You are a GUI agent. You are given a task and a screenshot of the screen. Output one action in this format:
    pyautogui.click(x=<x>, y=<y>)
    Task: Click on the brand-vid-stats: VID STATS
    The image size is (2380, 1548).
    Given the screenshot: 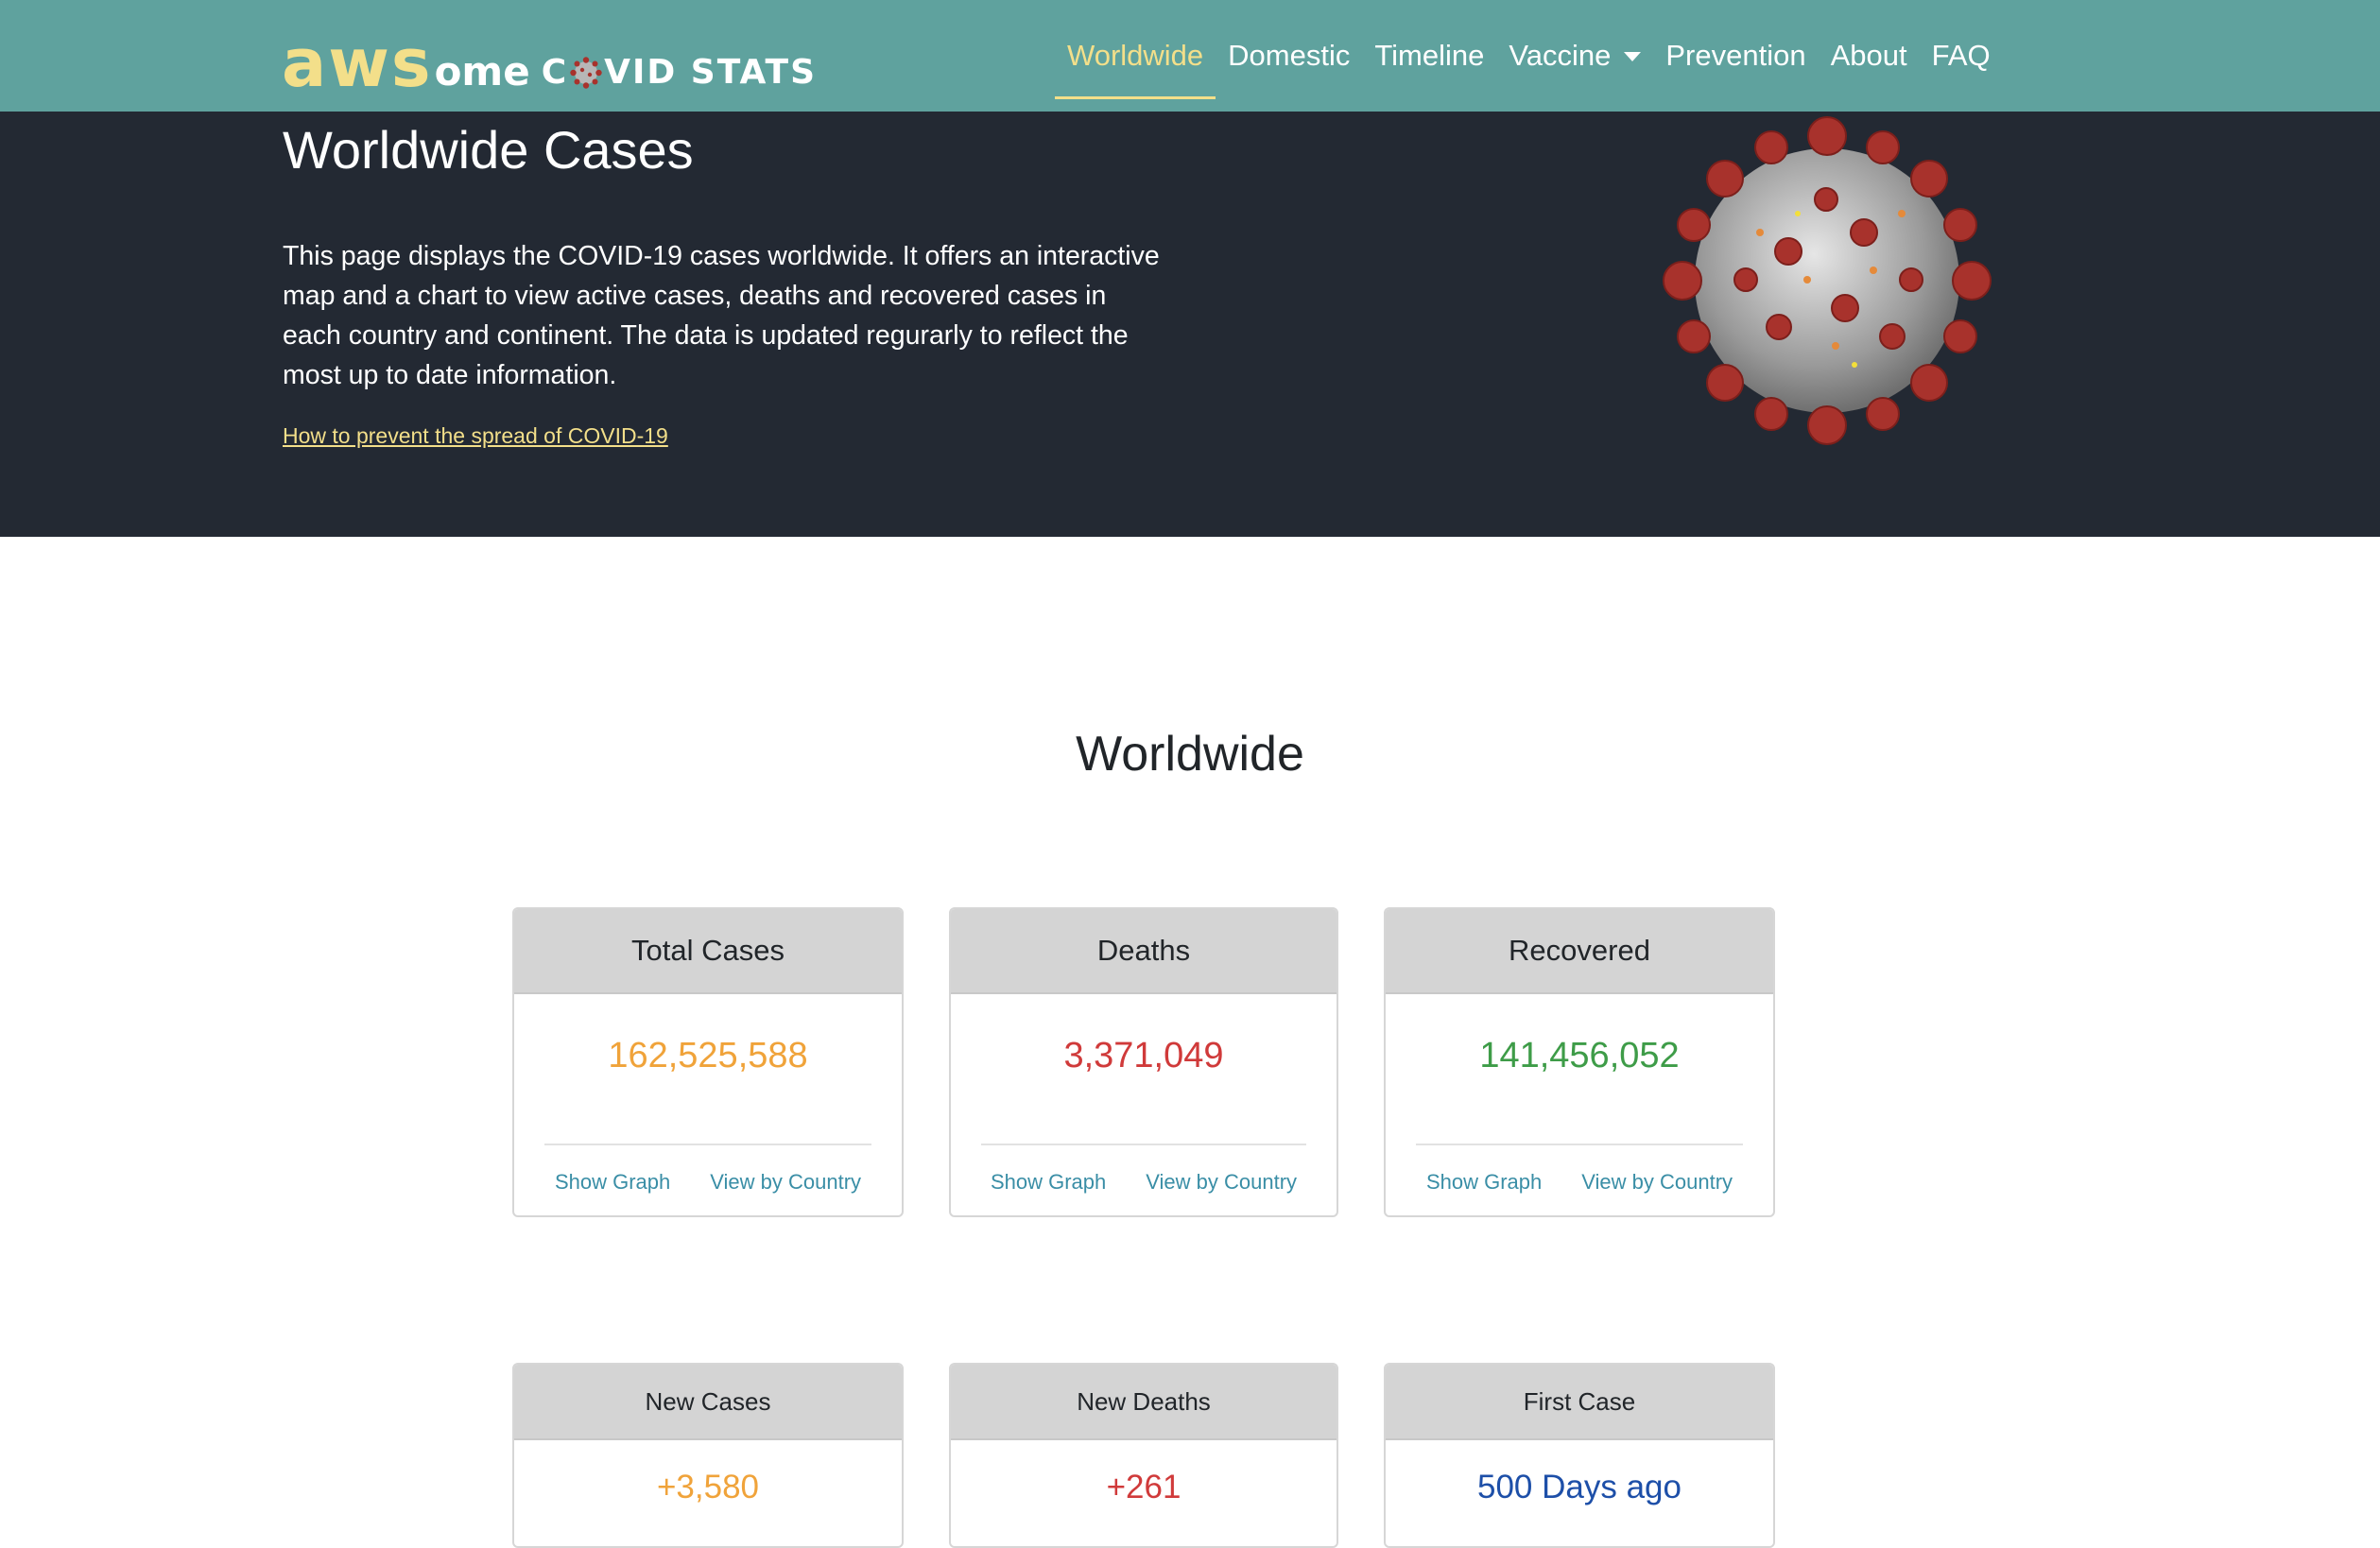 What is the action you would take?
    pyautogui.click(x=711, y=72)
    